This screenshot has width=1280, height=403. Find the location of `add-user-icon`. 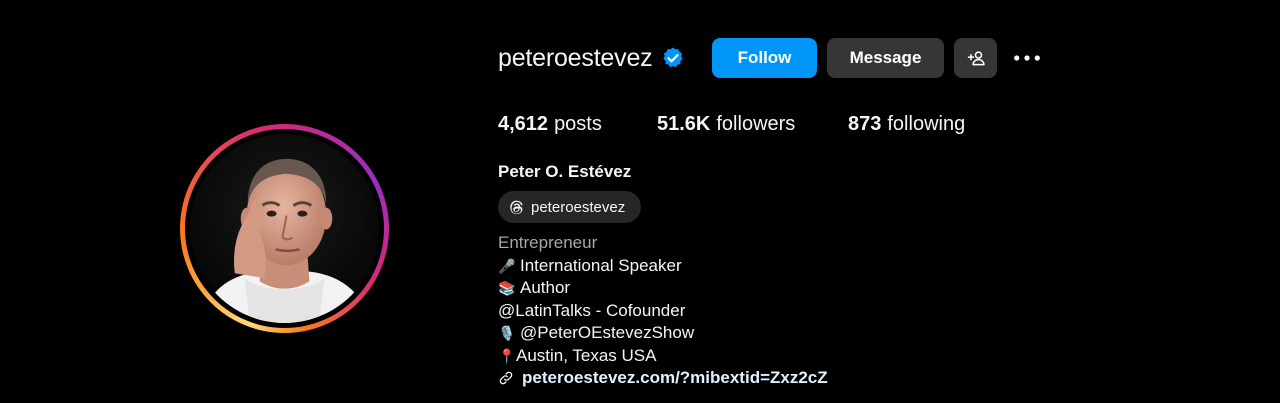

add-user-icon is located at coordinates (976, 58).